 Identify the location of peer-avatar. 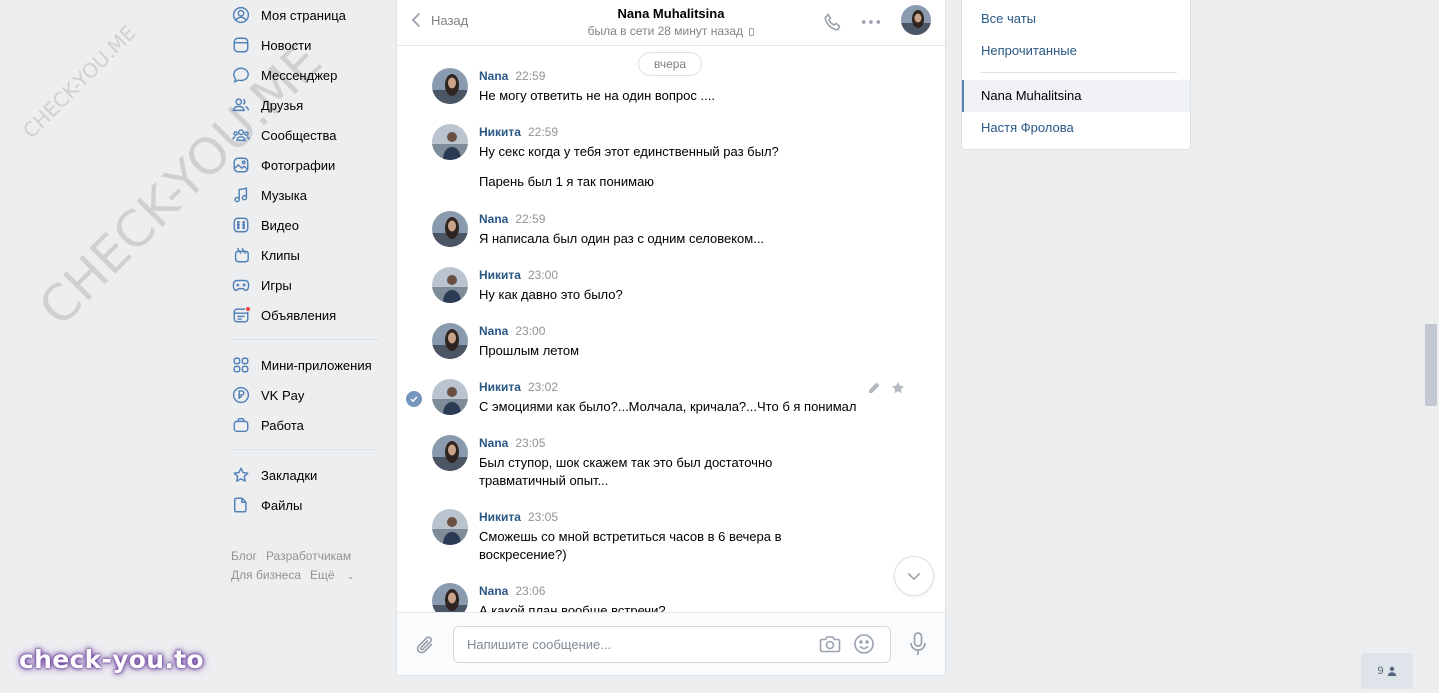
(916, 20).